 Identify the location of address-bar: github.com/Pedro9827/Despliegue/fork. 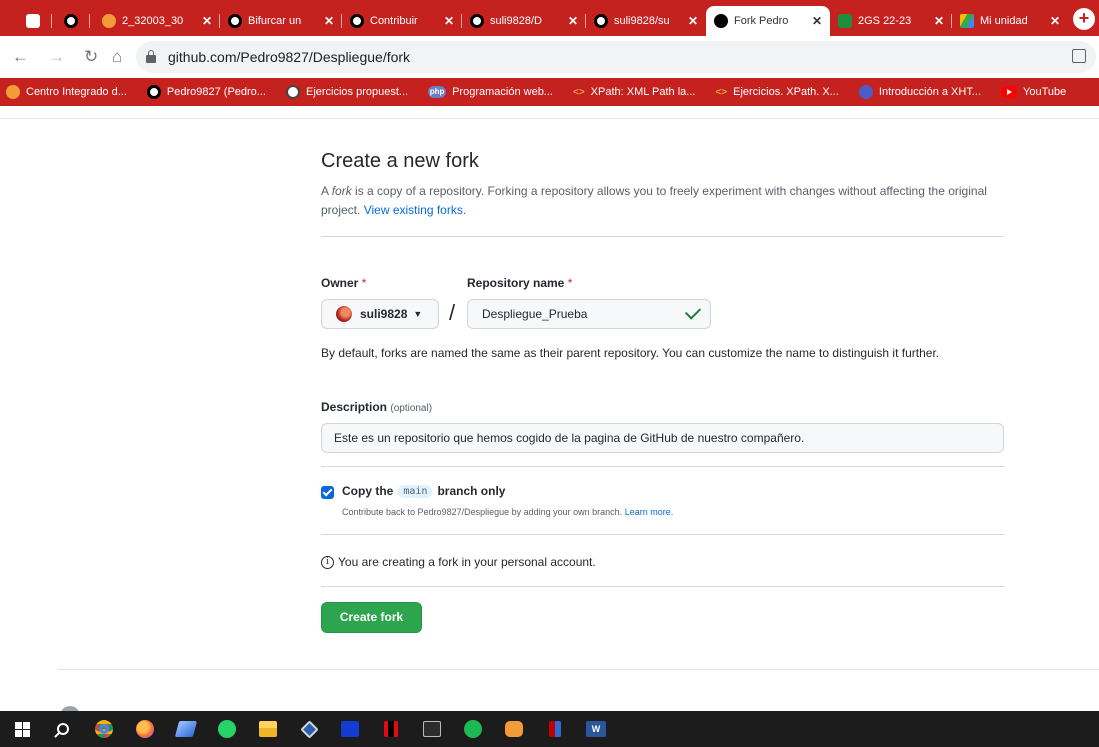
(616, 57).